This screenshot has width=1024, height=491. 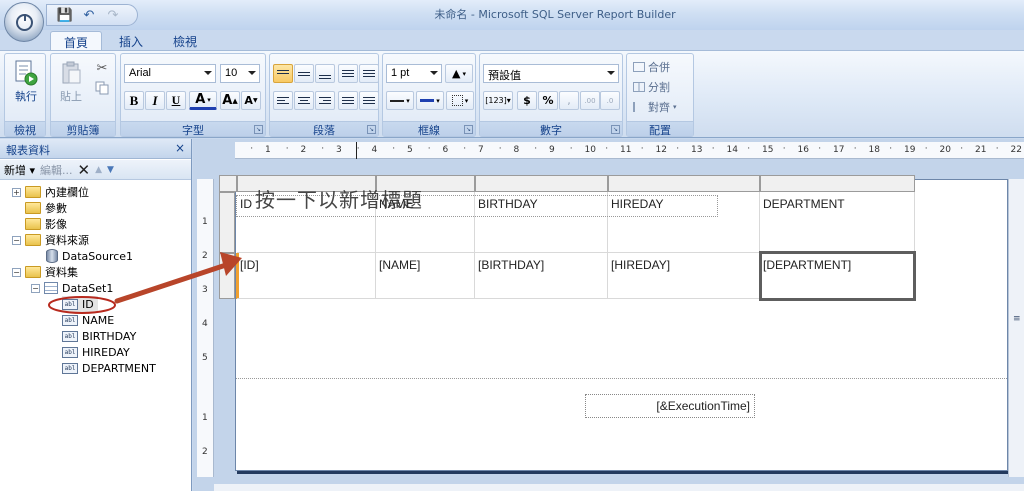 I want to click on power-icon, so click(x=24, y=22).